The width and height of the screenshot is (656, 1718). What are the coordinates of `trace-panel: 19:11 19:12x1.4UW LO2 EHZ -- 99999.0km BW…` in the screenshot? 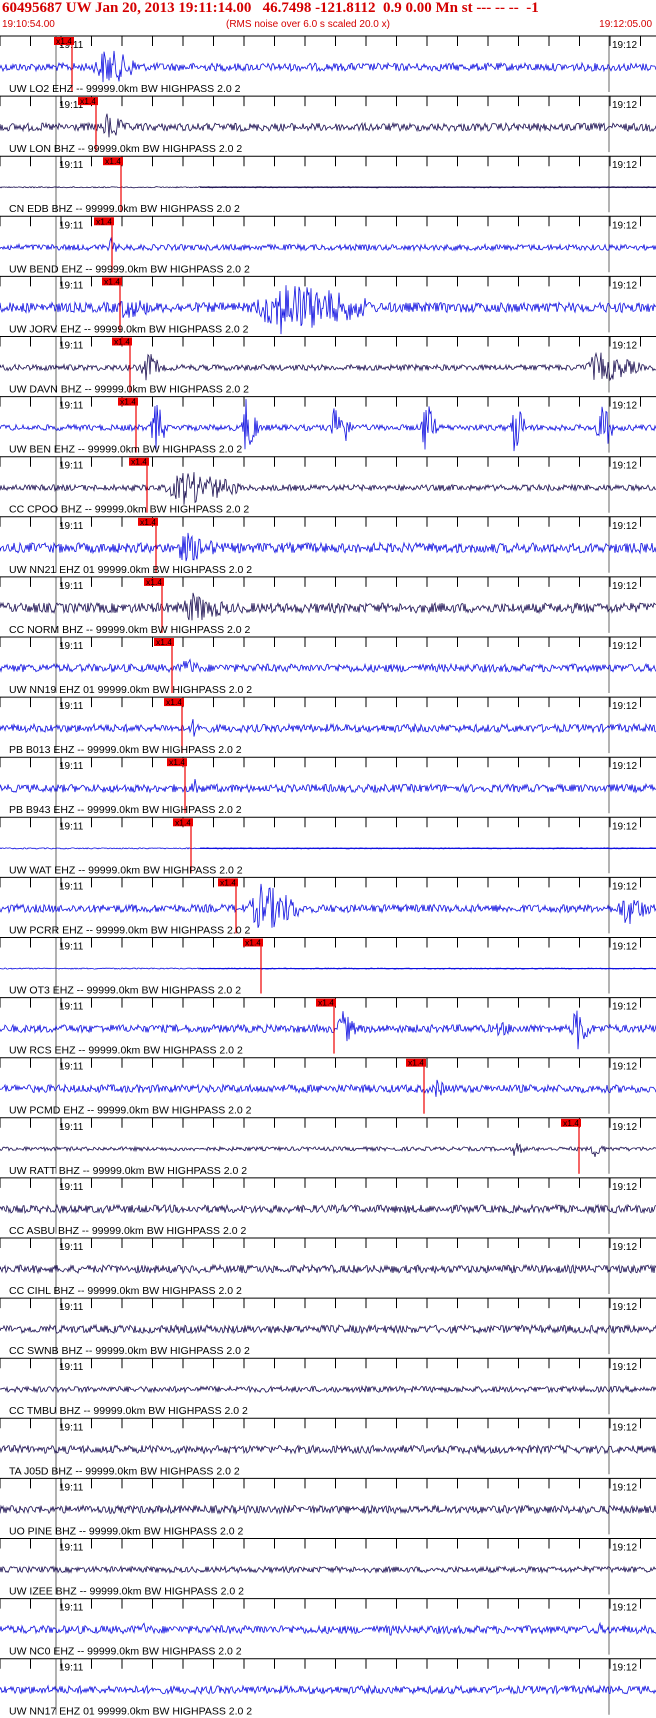 It's located at (328, 65).